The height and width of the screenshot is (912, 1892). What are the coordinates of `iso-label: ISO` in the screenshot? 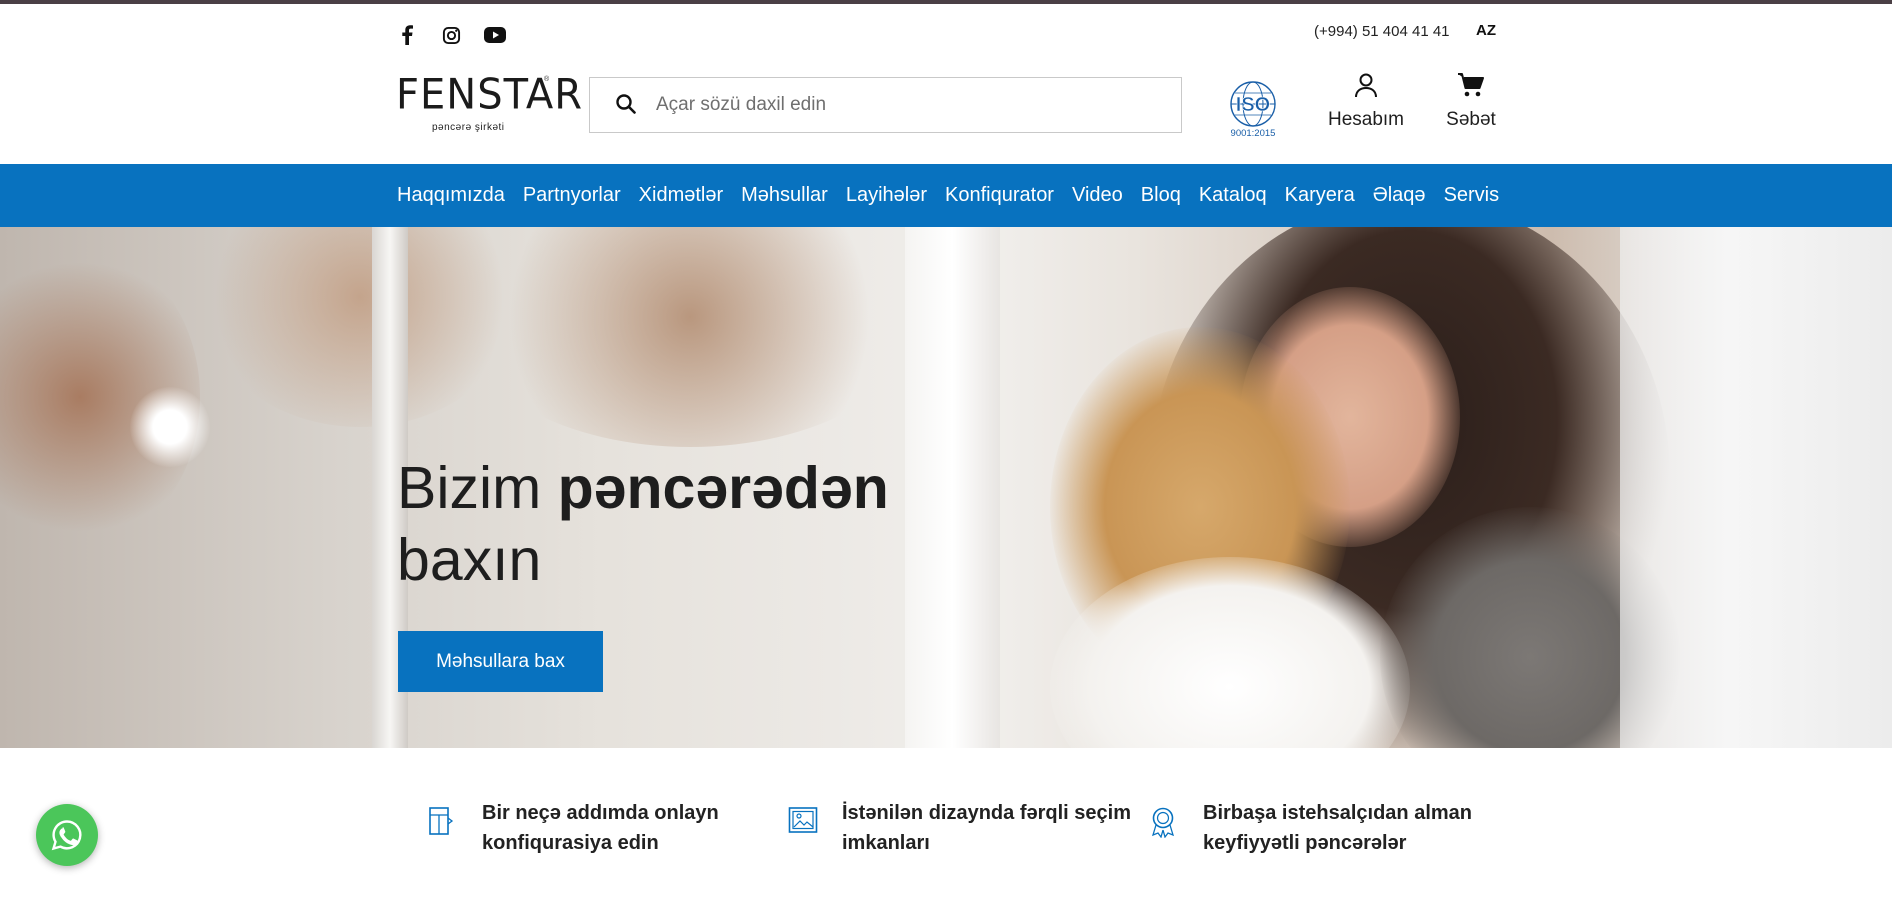 It's located at (1253, 105).